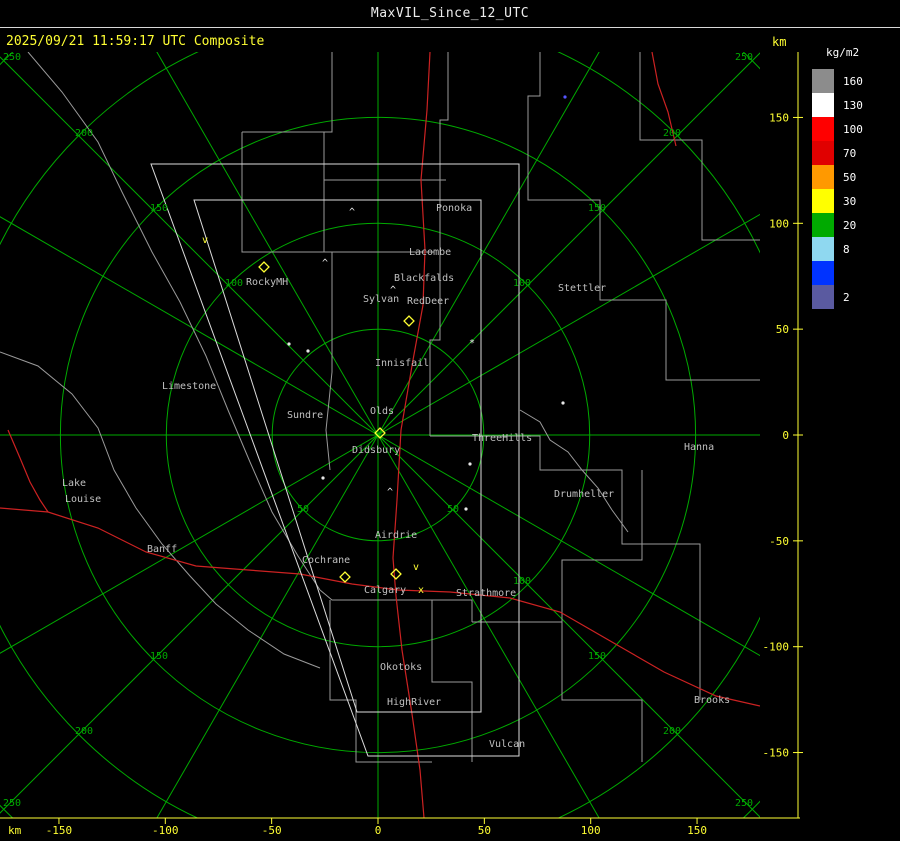  I want to click on right-axis-tick-label: -100, so click(776, 647).